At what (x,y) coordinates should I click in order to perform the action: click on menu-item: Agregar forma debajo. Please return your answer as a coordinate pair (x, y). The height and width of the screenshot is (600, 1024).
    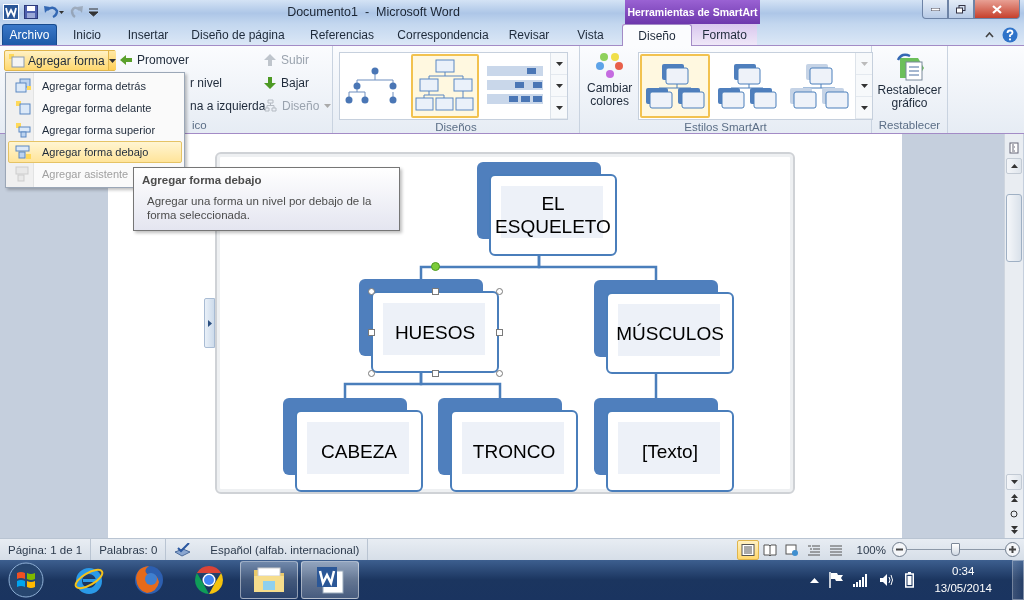
    Looking at the image, I should click on (95, 152).